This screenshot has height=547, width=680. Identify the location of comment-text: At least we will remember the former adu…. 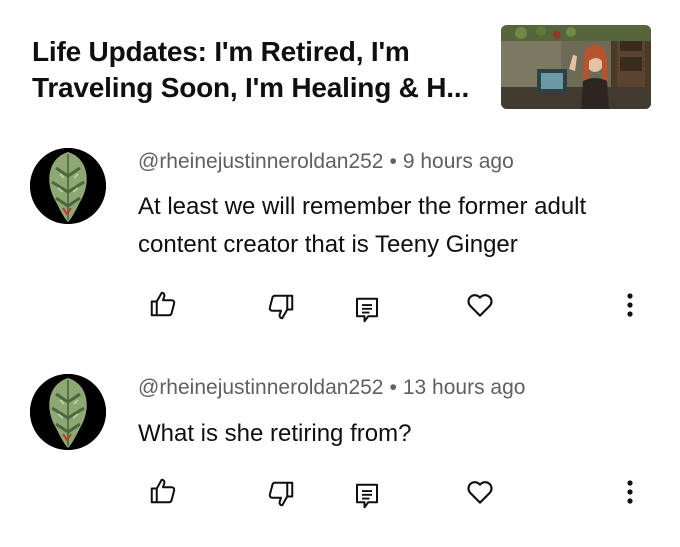
(398, 226).